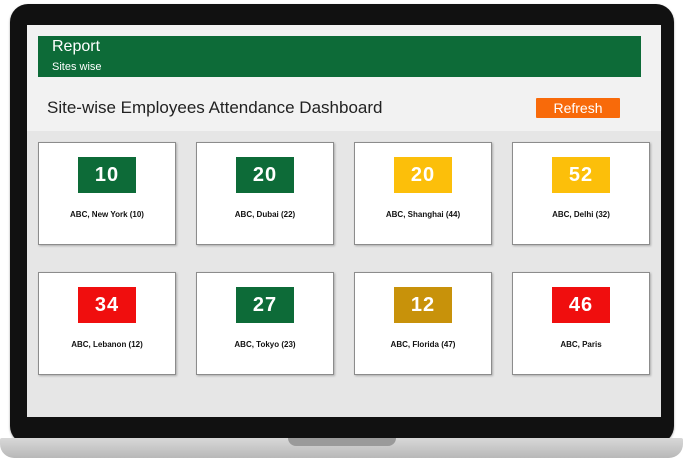  What do you see at coordinates (578, 108) in the screenshot?
I see `refresh-button: Refresh` at bounding box center [578, 108].